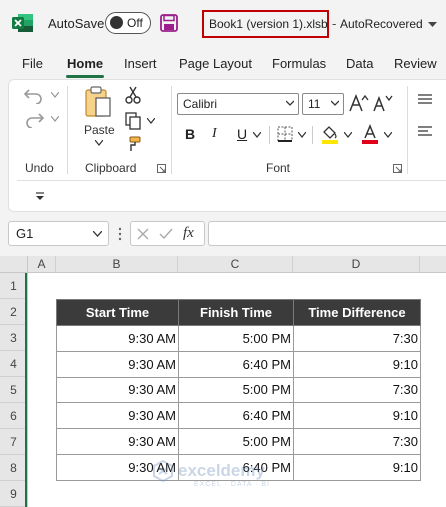  Describe the element at coordinates (39, 168) in the screenshot. I see `undo-group-label: Undo` at that location.